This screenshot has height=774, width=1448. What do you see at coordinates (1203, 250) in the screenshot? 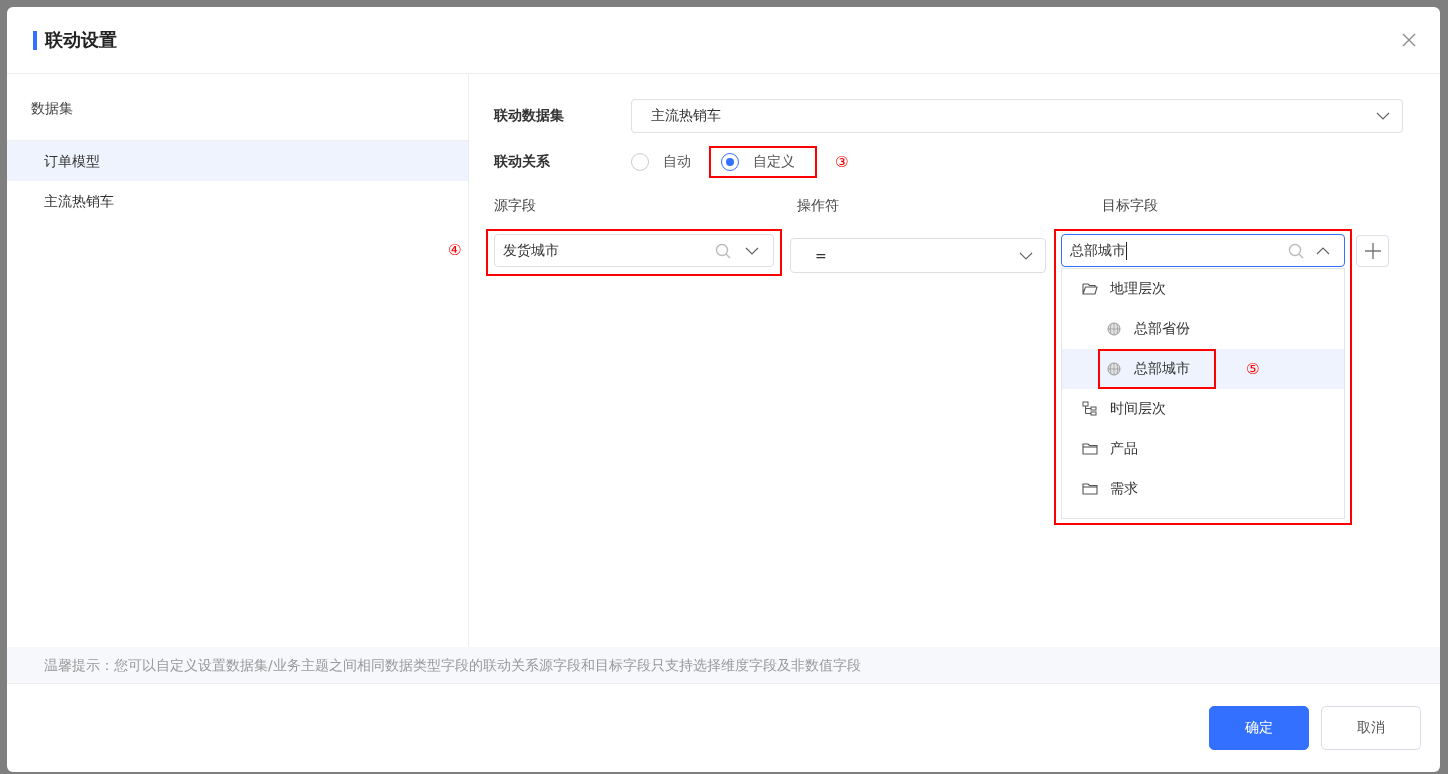
I see `target-field-input: 总部城市` at bounding box center [1203, 250].